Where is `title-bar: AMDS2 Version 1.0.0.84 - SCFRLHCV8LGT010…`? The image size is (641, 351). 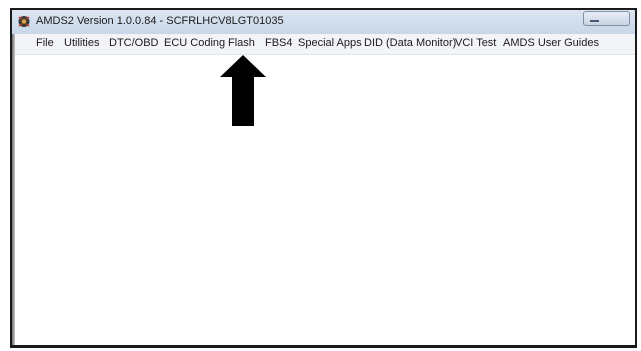 title-bar: AMDS2 Version 1.0.0.84 - SCFRLHCV8LGT010… is located at coordinates (323, 22).